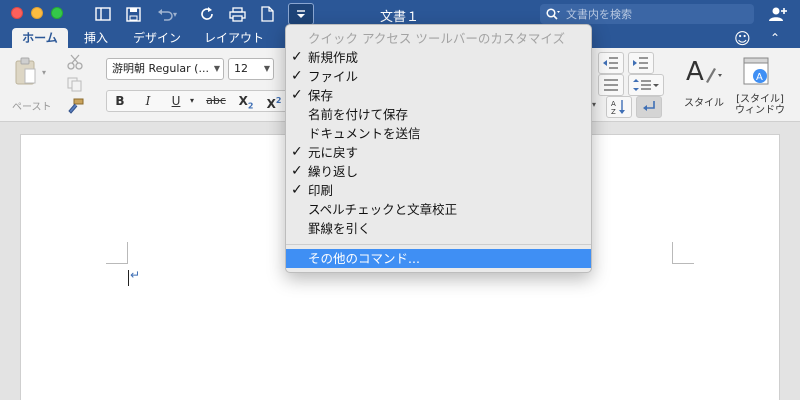  What do you see at coordinates (778, 16) in the screenshot?
I see `share-icon` at bounding box center [778, 16].